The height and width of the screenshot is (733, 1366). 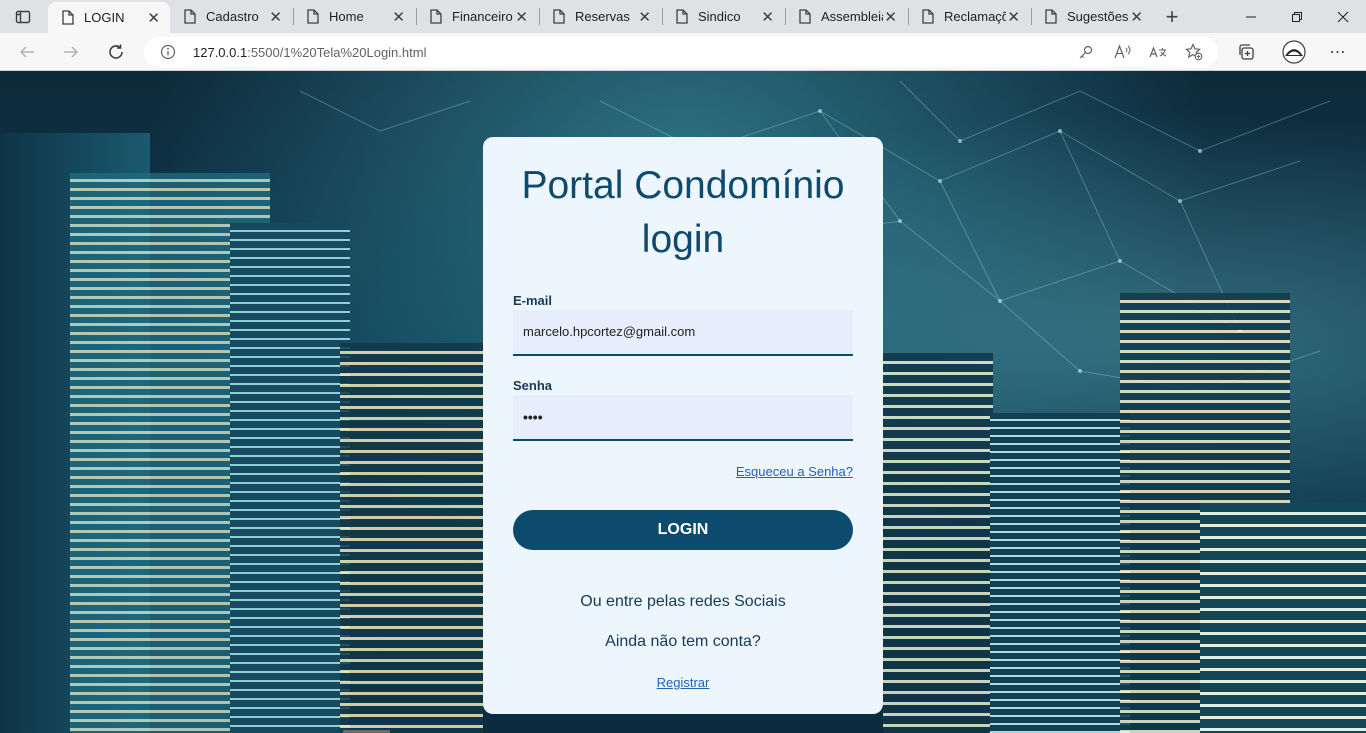 I want to click on arrow-left-icon, so click(x=26, y=52).